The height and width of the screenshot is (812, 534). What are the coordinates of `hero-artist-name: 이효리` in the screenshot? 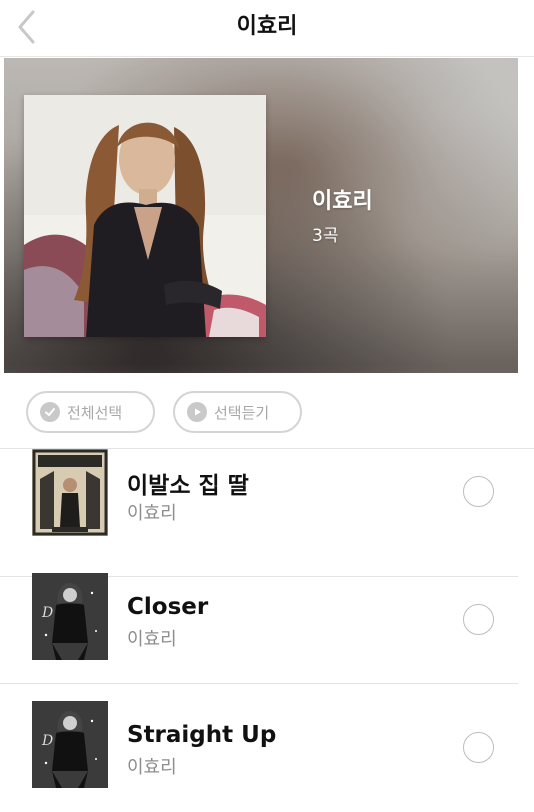 It's located at (342, 201).